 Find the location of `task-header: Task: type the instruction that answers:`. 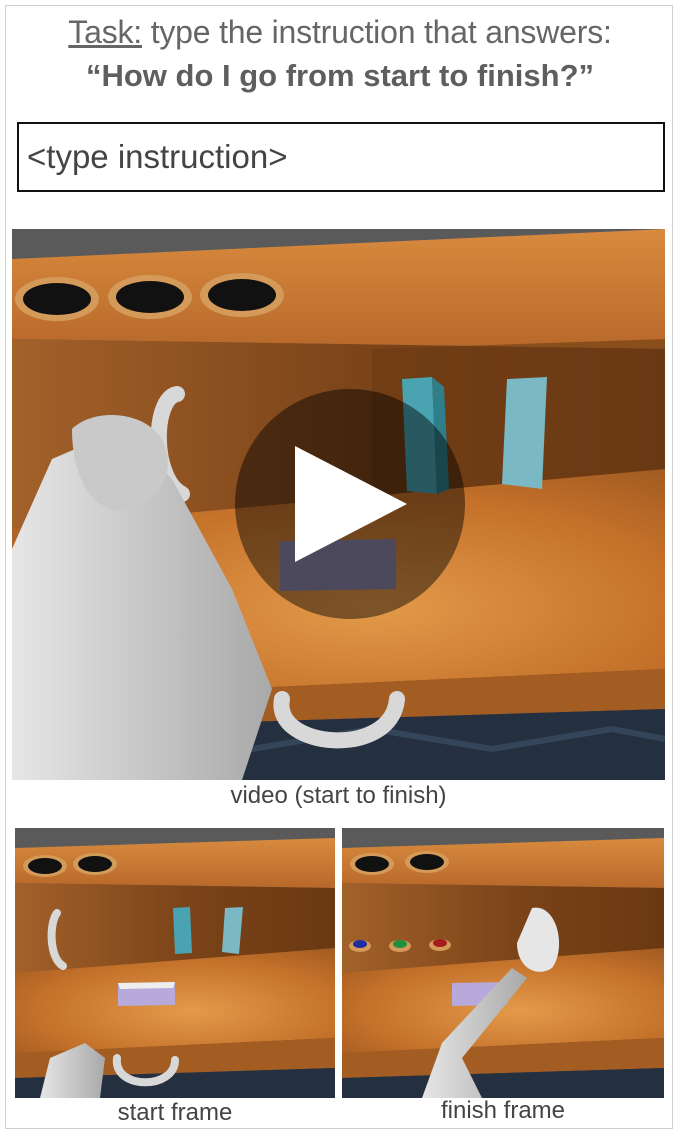

task-header: Task: type the instruction that answers: is located at coordinates (340, 32).